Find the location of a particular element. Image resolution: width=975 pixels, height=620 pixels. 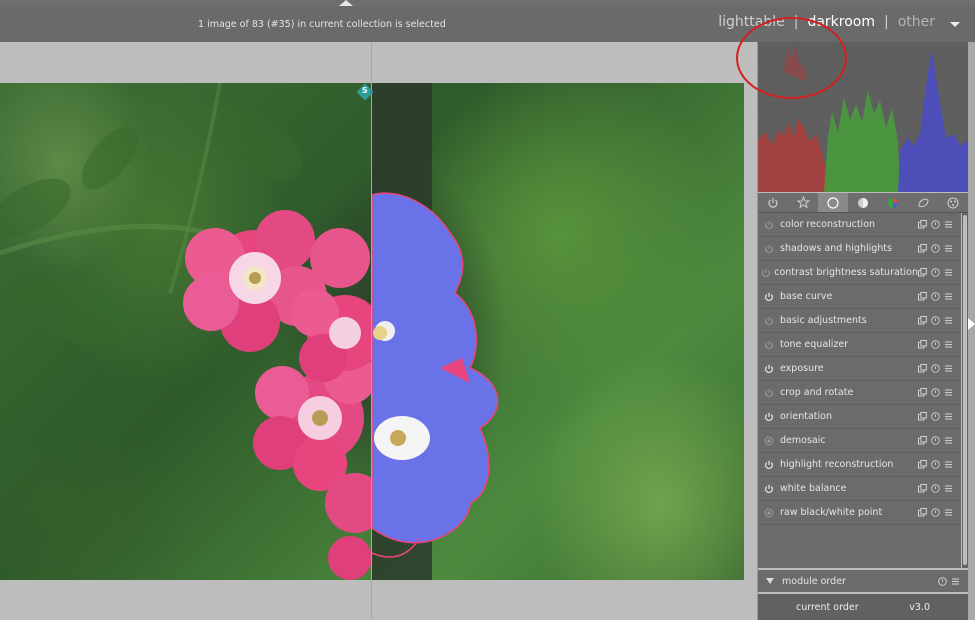

chevron-down-icon is located at coordinates (955, 24).